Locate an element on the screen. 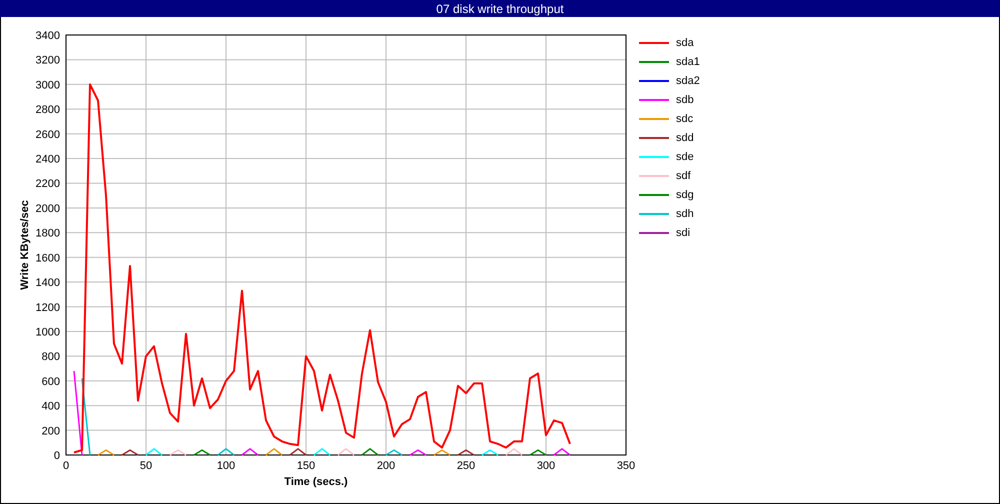  y-tick-label: 400 is located at coordinates (51, 406).